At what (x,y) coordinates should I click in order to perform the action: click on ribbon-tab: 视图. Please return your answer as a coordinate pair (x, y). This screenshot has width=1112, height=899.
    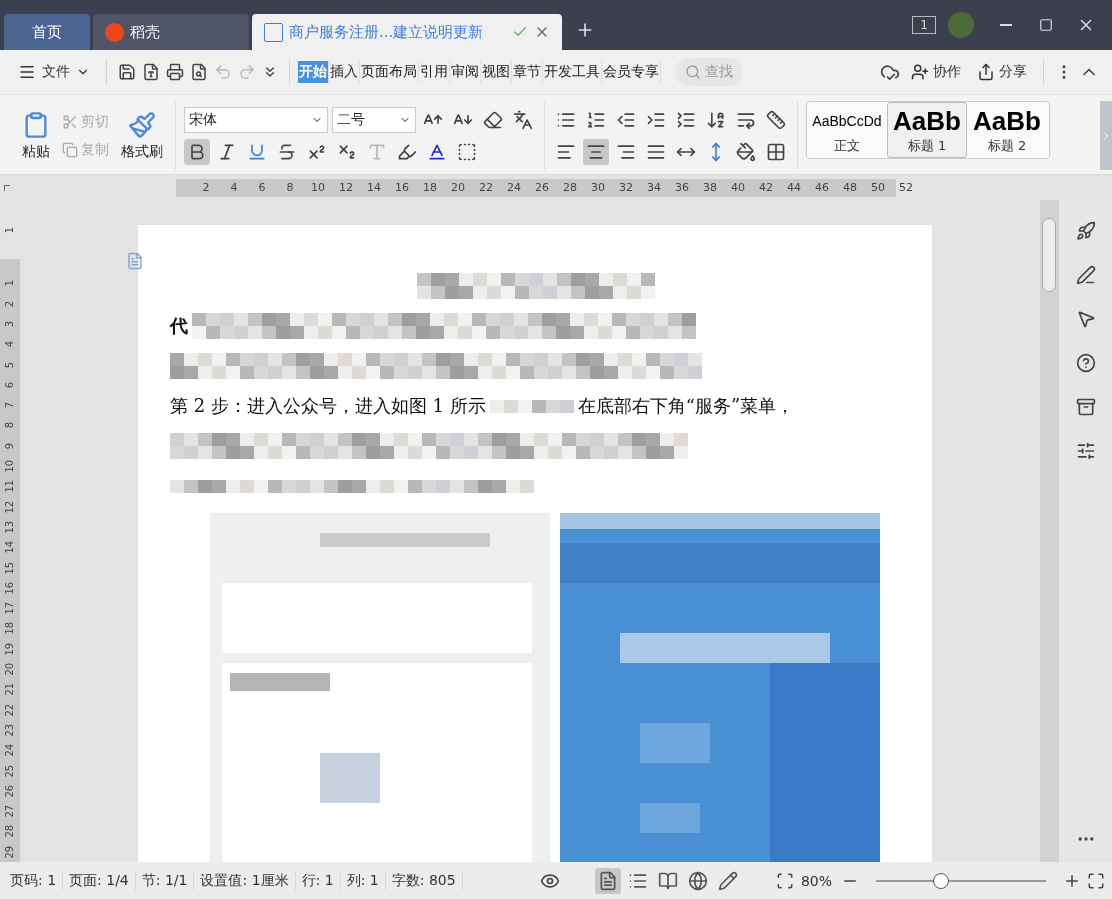
    Looking at the image, I should click on (496, 72).